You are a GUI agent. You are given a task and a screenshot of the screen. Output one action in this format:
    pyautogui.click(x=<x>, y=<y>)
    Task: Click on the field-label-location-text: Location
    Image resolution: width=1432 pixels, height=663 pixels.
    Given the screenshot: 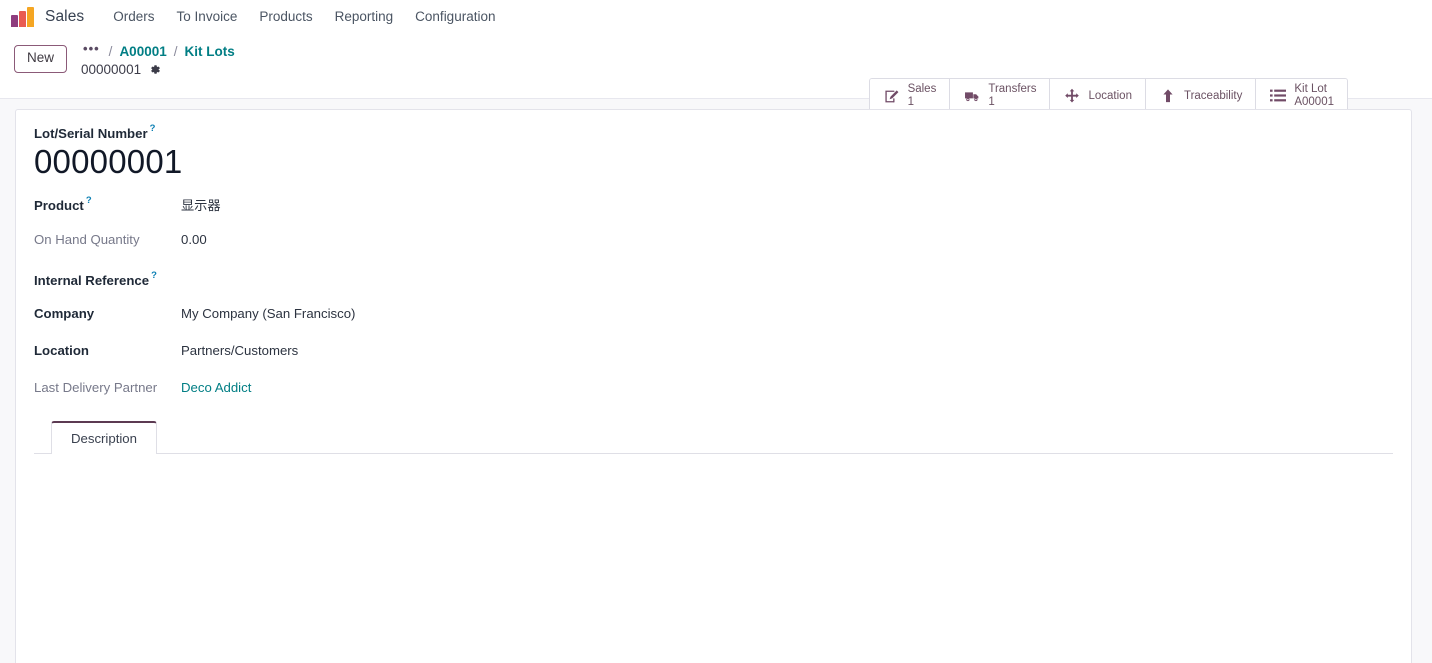 What is the action you would take?
    pyautogui.click(x=61, y=350)
    